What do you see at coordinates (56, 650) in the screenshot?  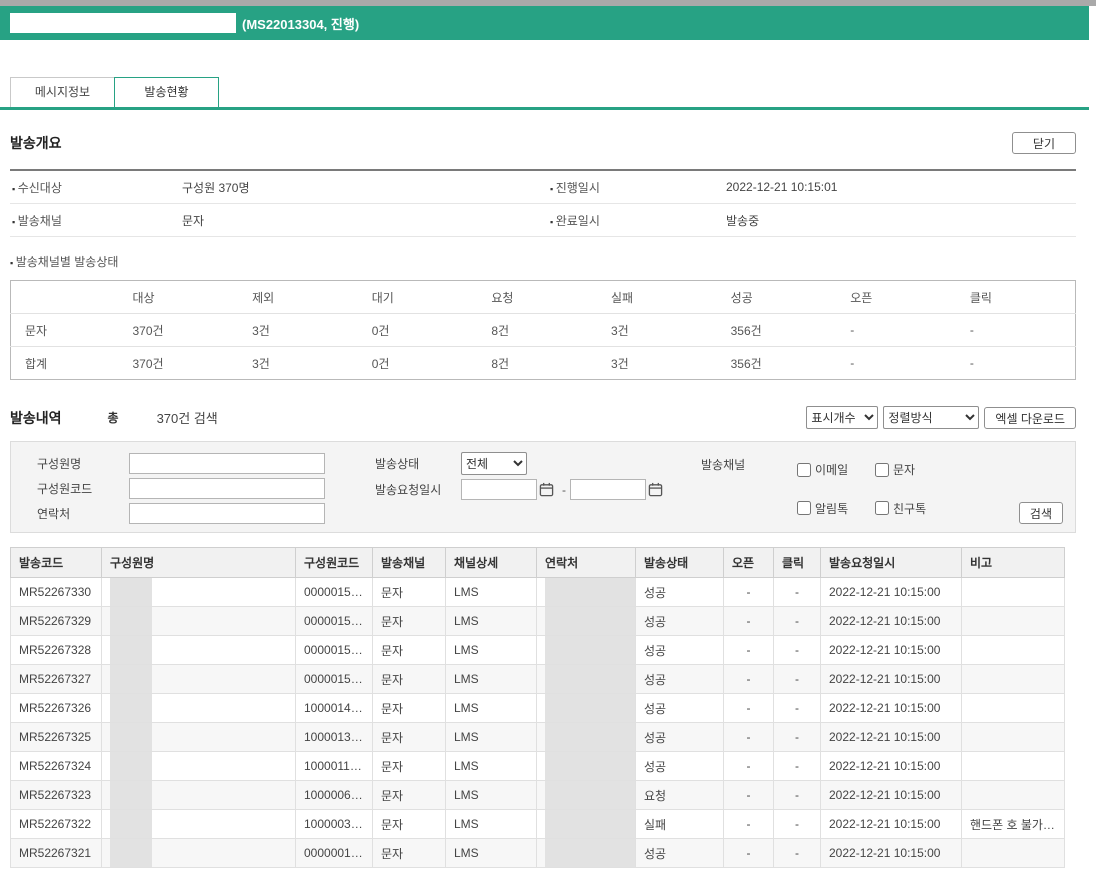 I see `table-cell: MR52267328` at bounding box center [56, 650].